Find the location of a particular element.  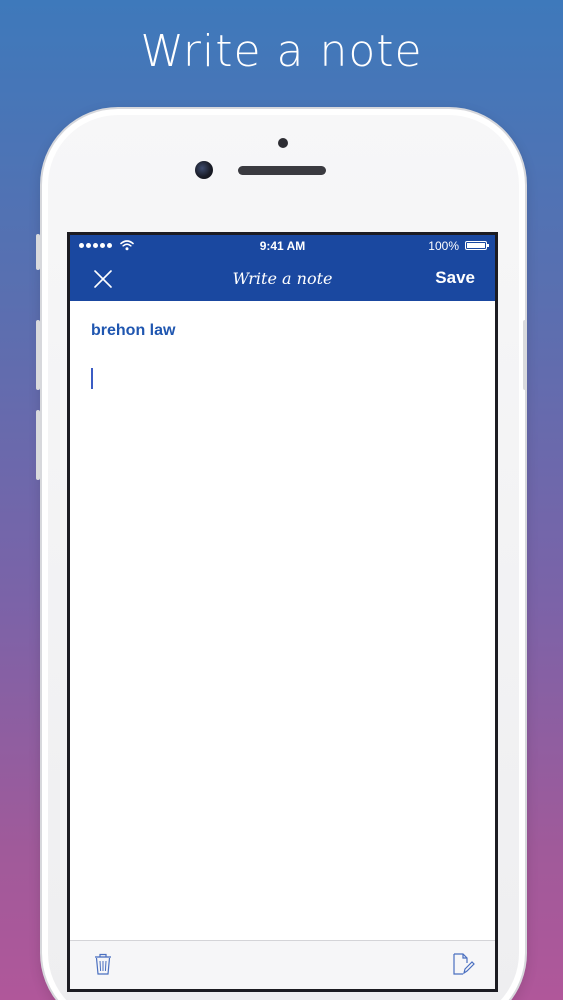

battery-icon is located at coordinates (477, 245).